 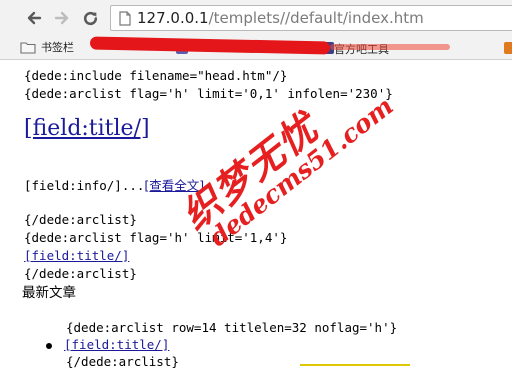 What do you see at coordinates (76, 255) in the screenshot?
I see `field-title-link: [field:title/]` at bounding box center [76, 255].